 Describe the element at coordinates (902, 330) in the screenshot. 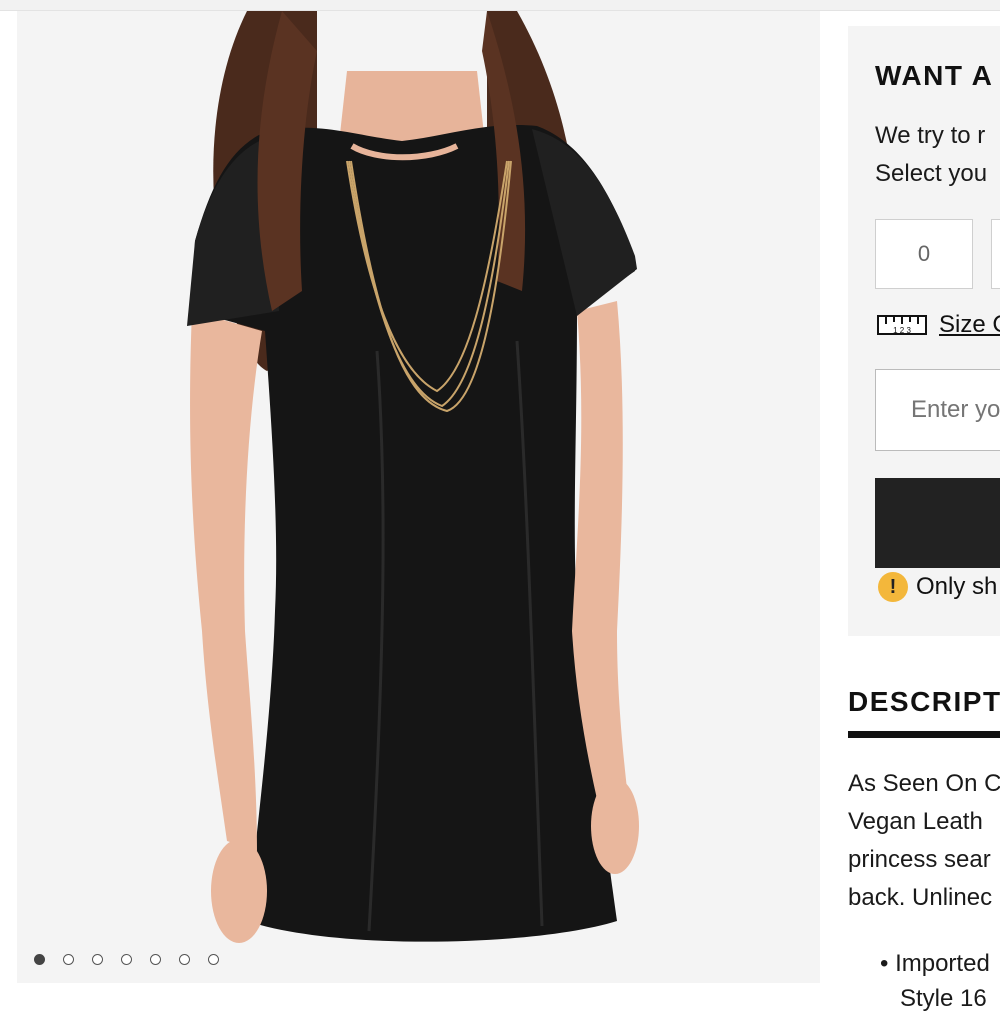

I see `ruler-digits: 1 2 3` at that location.